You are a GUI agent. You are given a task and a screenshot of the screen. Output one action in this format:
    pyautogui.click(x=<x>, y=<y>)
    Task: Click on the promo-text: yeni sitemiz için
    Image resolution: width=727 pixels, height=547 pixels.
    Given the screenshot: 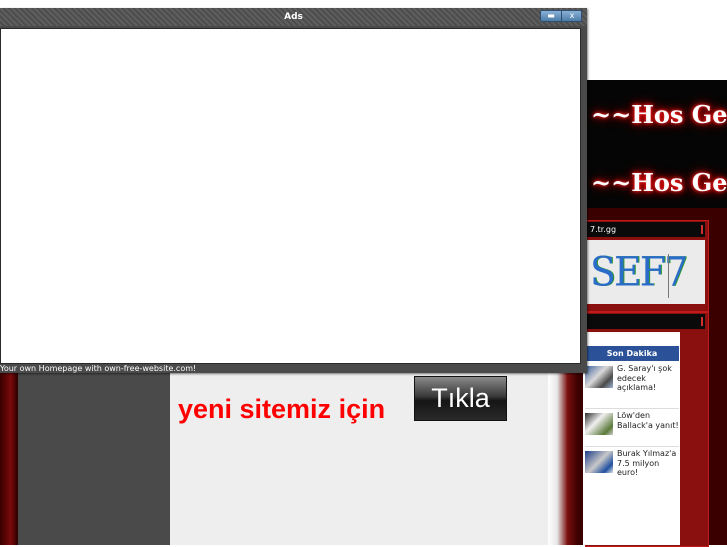 What is the action you would take?
    pyautogui.click(x=282, y=409)
    